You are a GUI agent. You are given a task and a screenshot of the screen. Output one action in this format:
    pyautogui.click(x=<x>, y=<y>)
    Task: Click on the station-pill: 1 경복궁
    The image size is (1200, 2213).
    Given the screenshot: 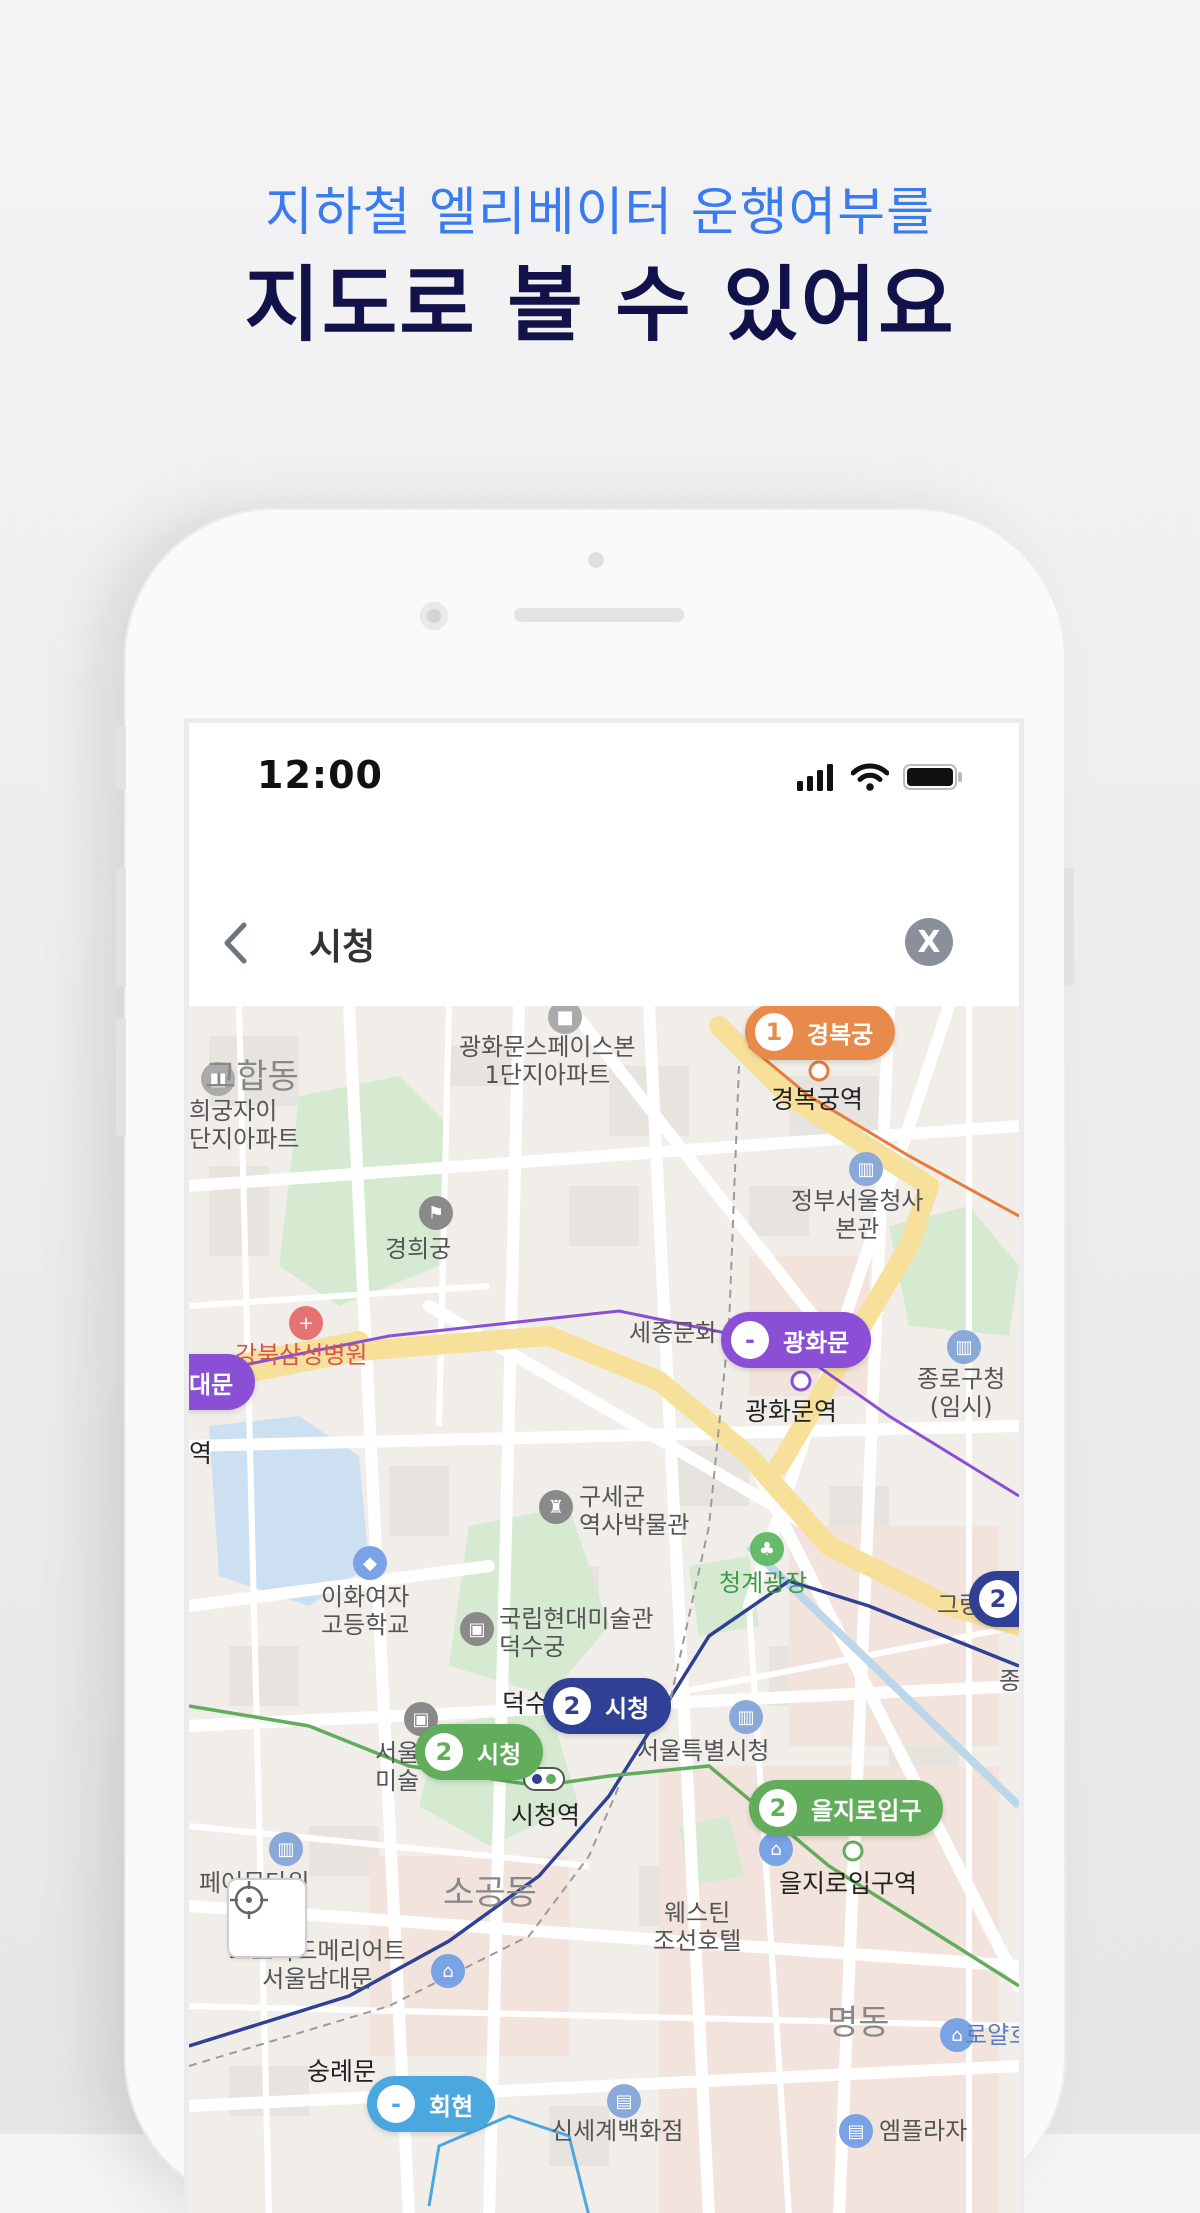 What is the action you would take?
    pyautogui.click(x=820, y=1033)
    